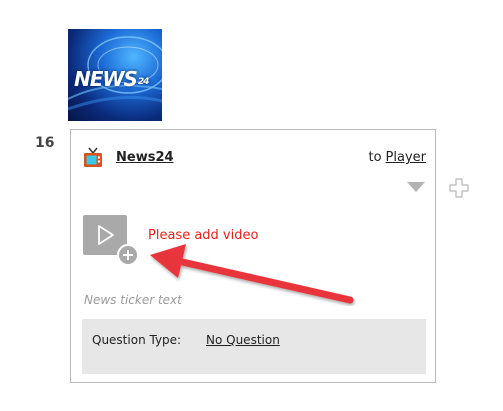 This screenshot has height=411, width=503. I want to click on news-ticker-input: News ticker text, so click(133, 300).